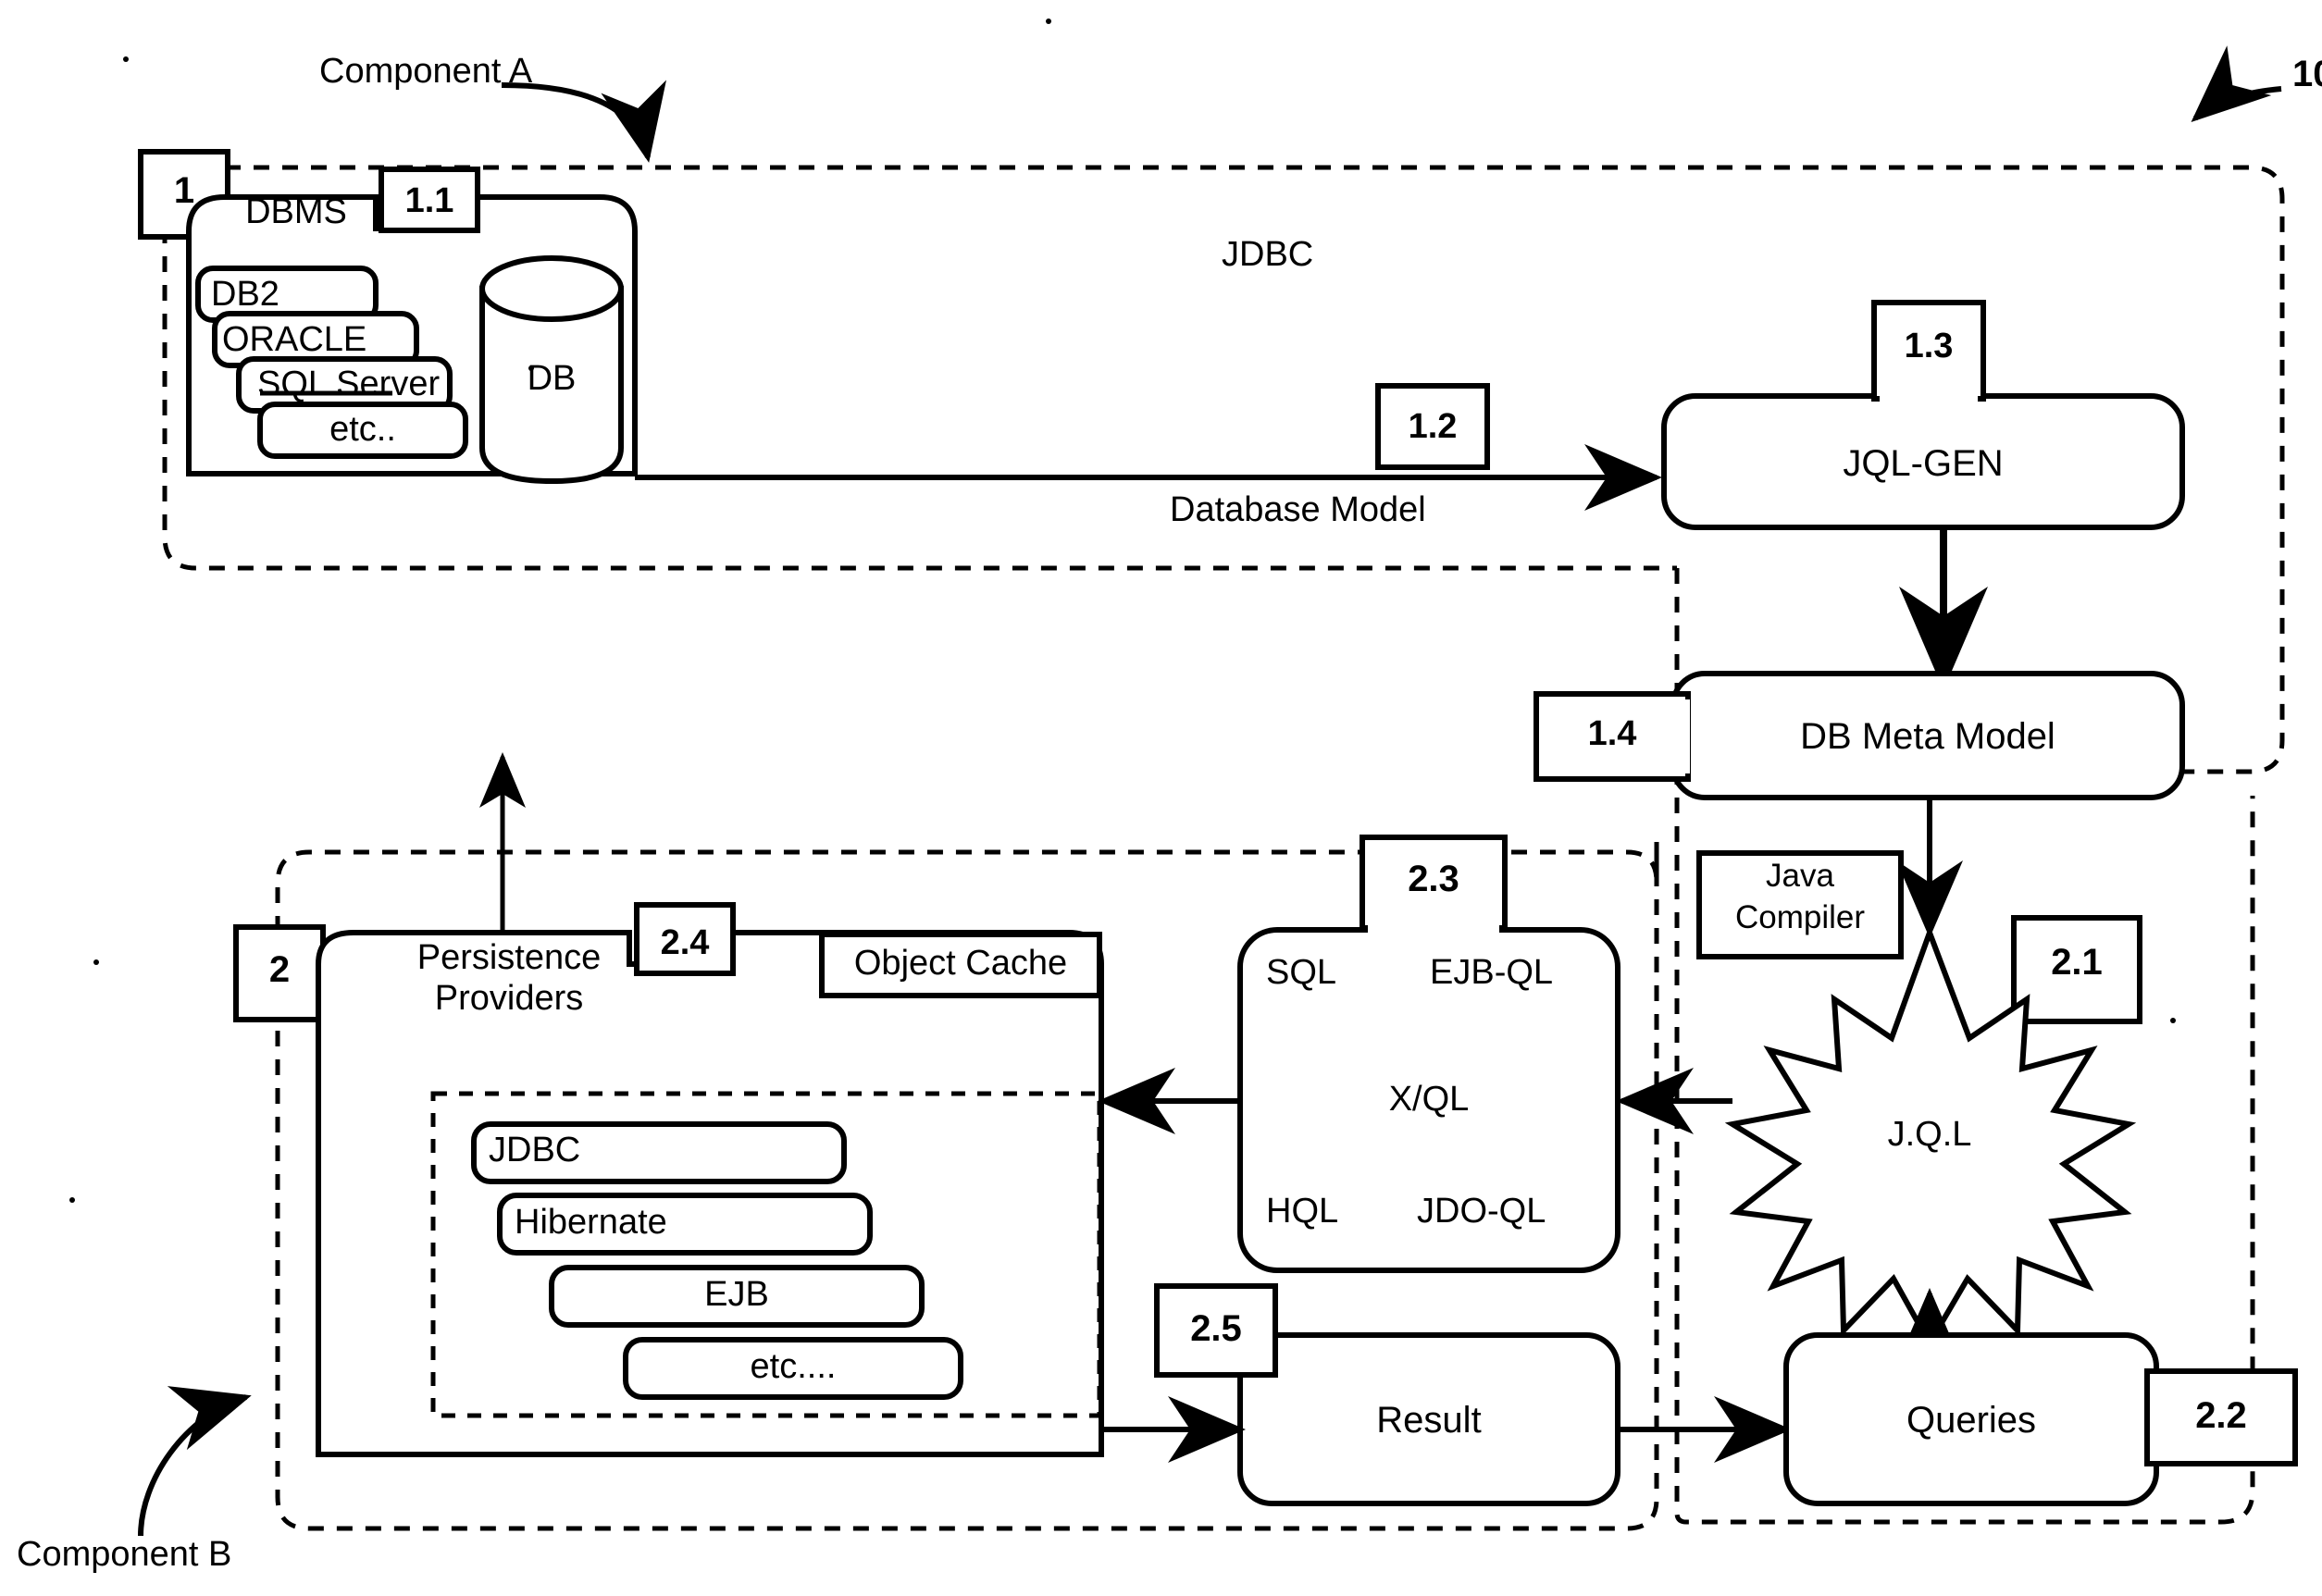 The width and height of the screenshot is (2322, 1596). I want to click on ref-label-1-4: 1.4, so click(1612, 734).